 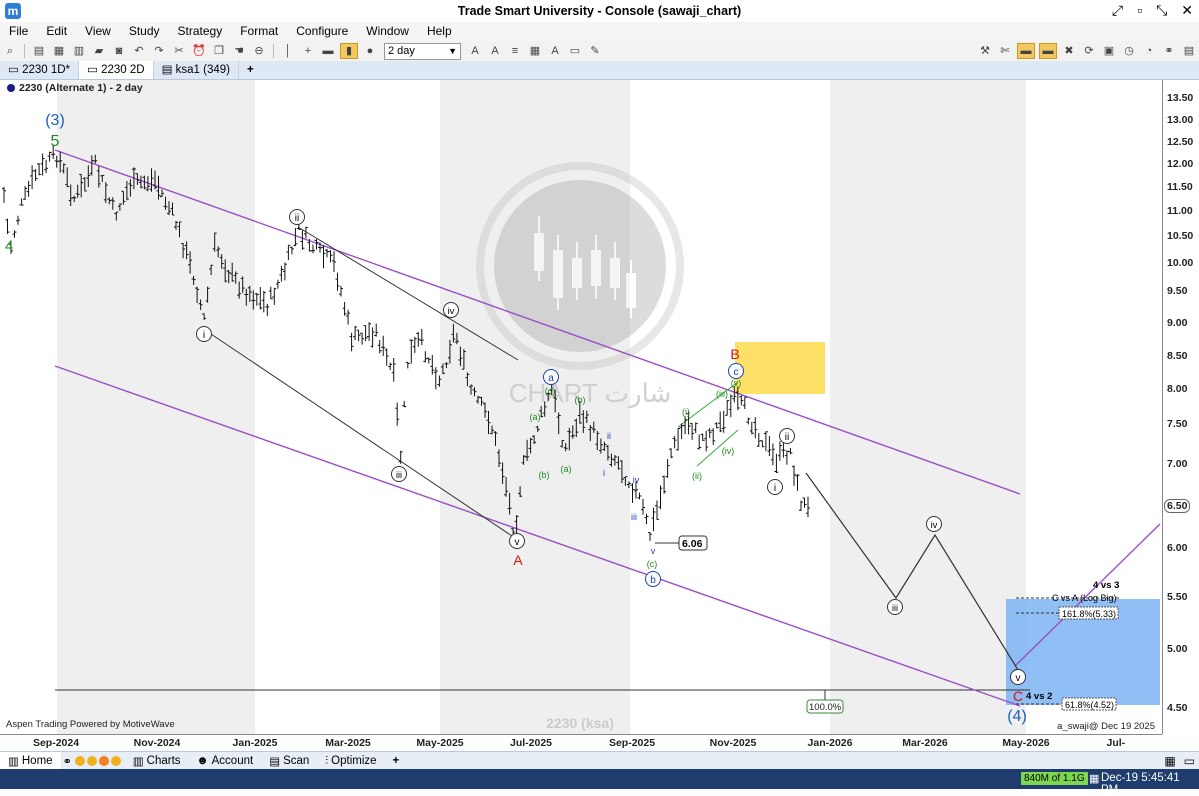 I want to click on clock-icon: ◷, so click(x=1129, y=51).